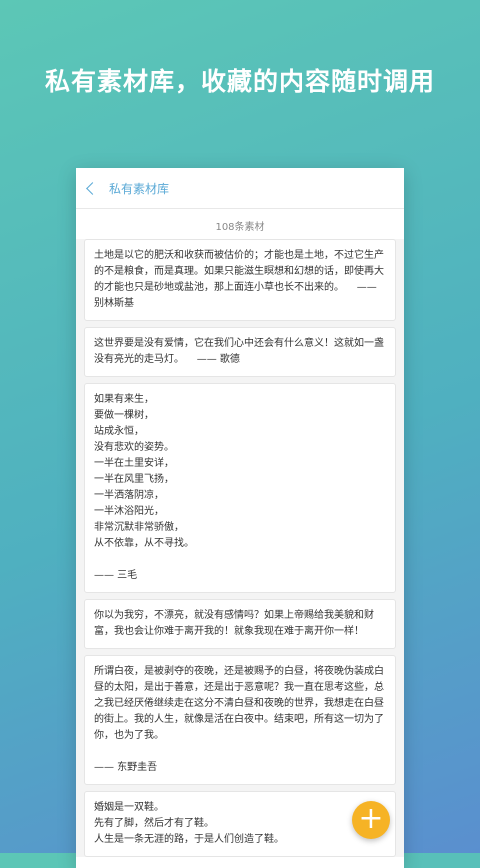  I want to click on nav-title: 私有素材库, so click(139, 188).